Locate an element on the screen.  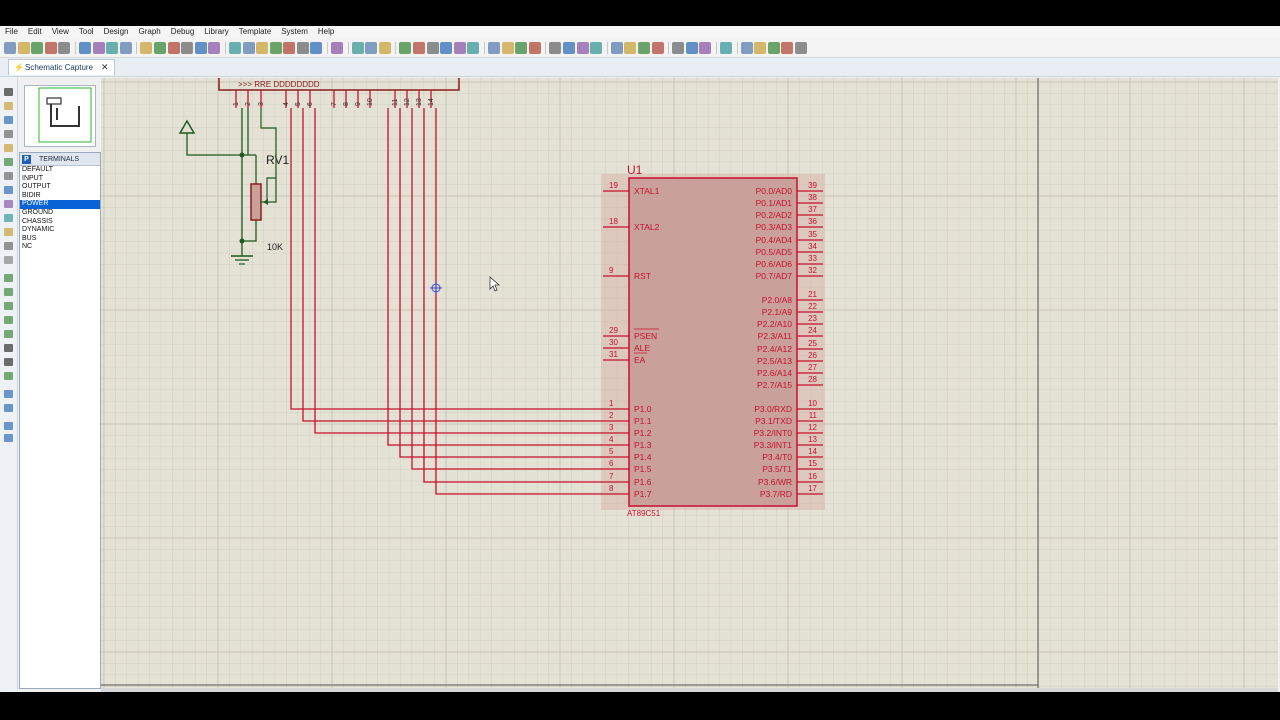
terminal-item-input: INPUT is located at coordinates (60, 179).